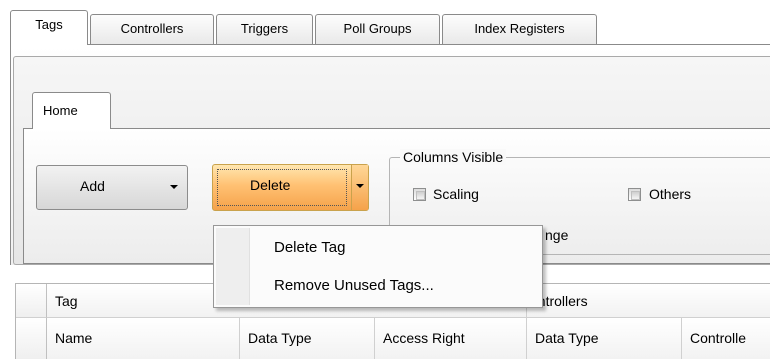 The height and width of the screenshot is (359, 770). Describe the element at coordinates (670, 194) in the screenshot. I see `others-checkbox-label: Others` at that location.